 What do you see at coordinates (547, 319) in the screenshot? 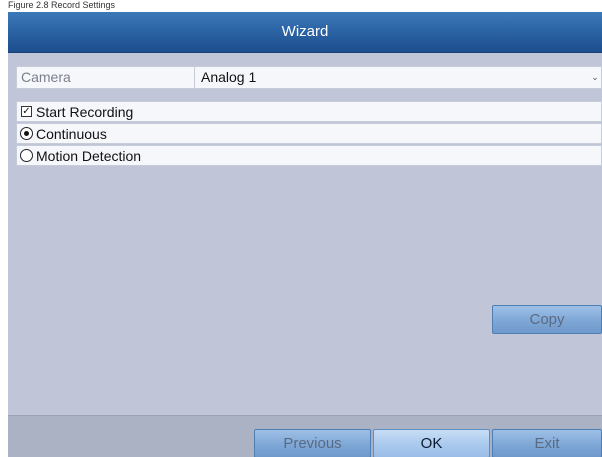
I see `copy-button: Copy` at bounding box center [547, 319].